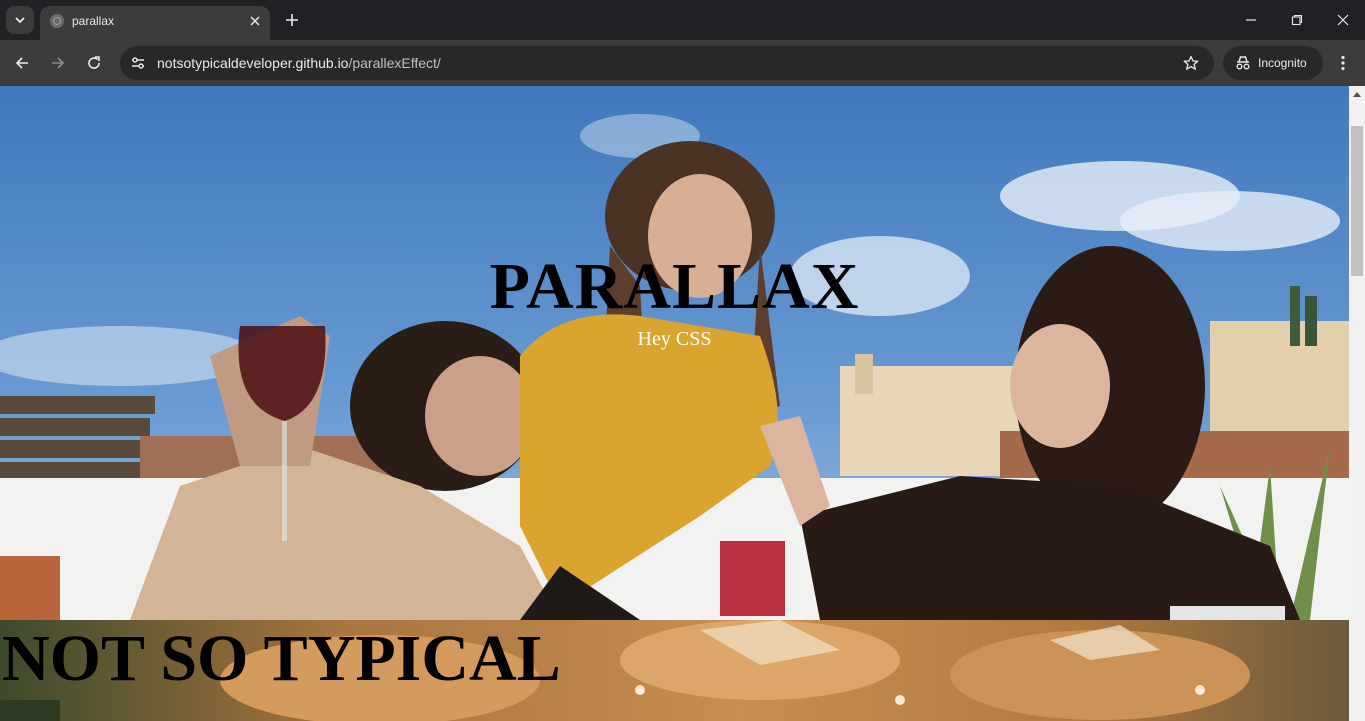 This screenshot has height=721, width=1365. Describe the element at coordinates (281, 658) in the screenshot. I see `section2-title: NOT SO TYPICAL` at that location.